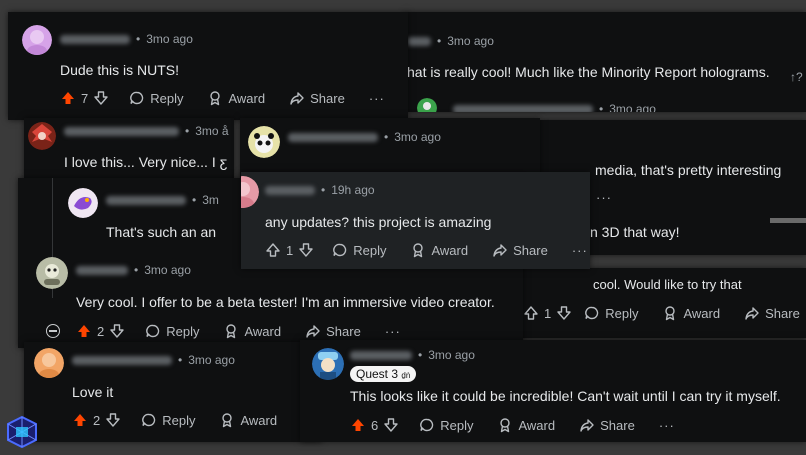 This screenshot has height=455, width=806. What do you see at coordinates (390, 148) in the screenshot?
I see `comment-card-panda: • 3mo ago` at bounding box center [390, 148].